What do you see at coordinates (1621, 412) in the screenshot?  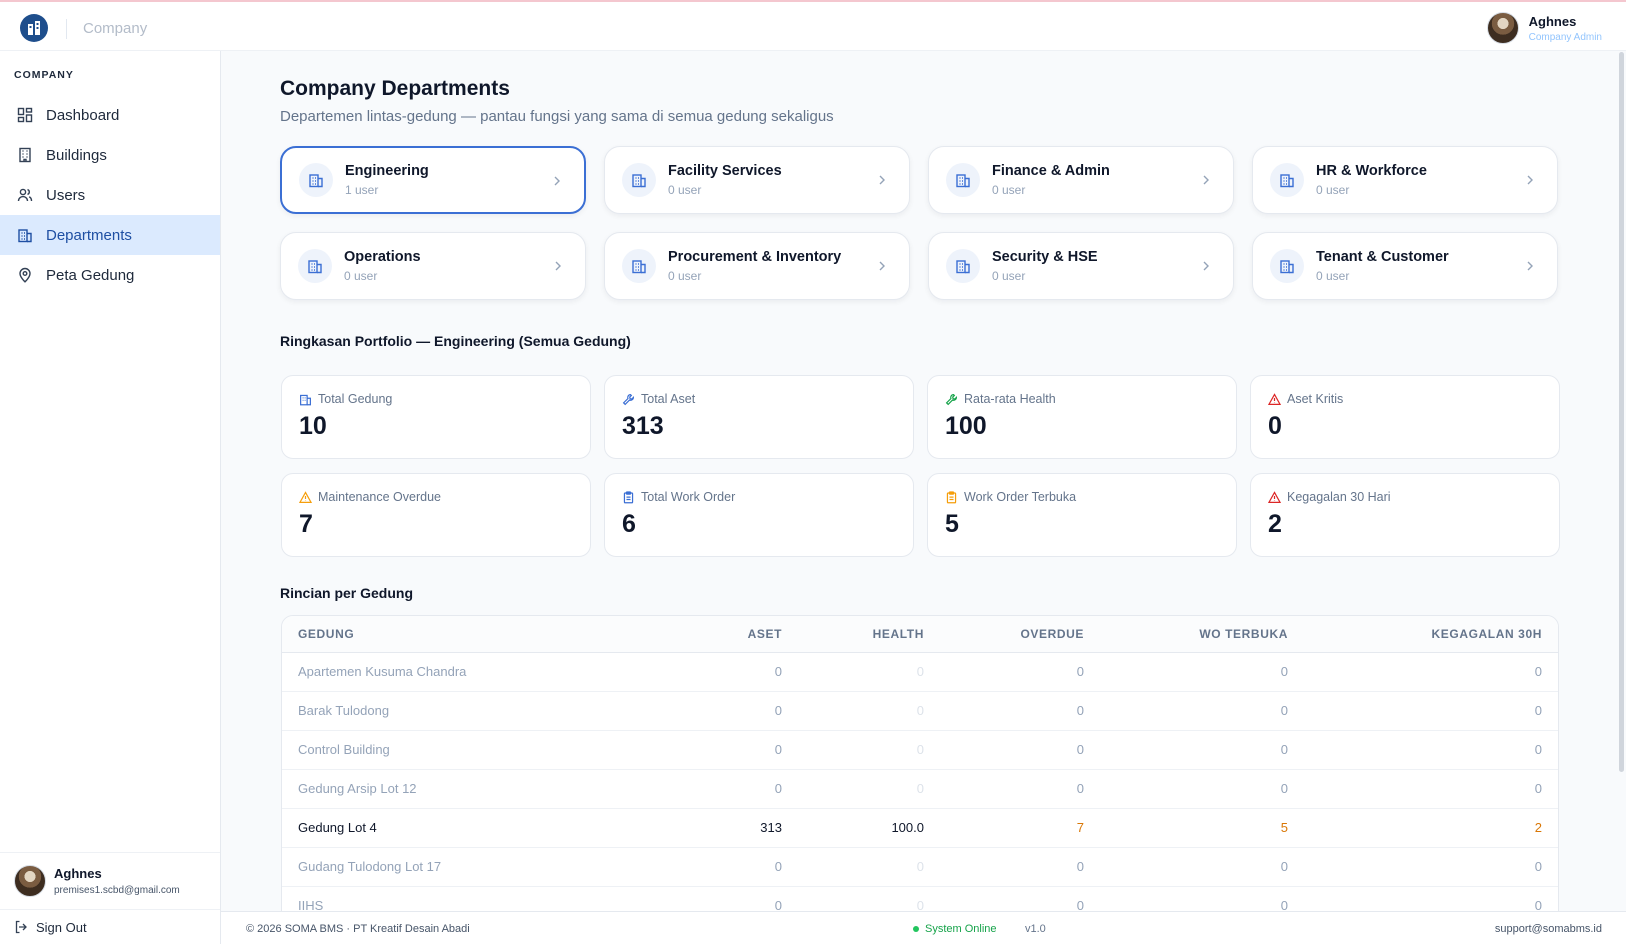 I see `page-scrollbar` at bounding box center [1621, 412].